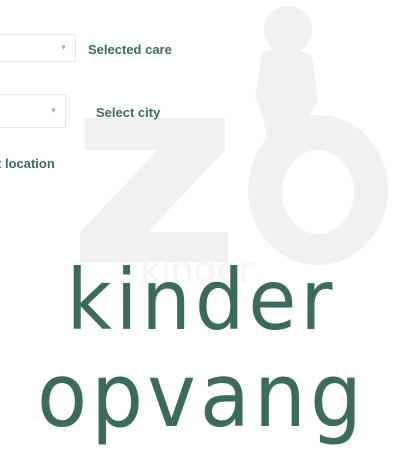 The height and width of the screenshot is (461, 403). I want to click on selected-care-label: Selected care, so click(130, 49).